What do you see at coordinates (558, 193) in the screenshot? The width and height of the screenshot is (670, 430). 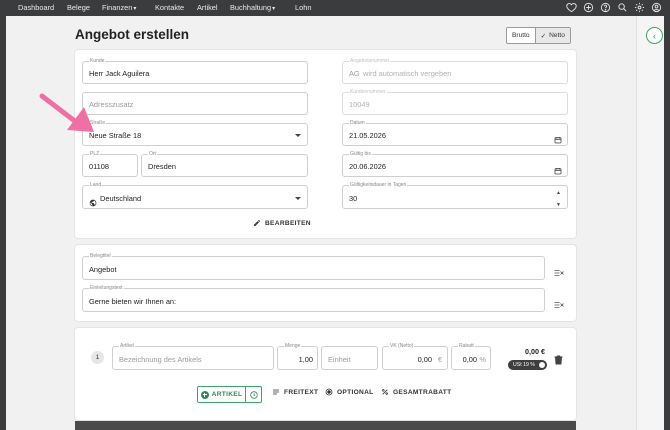 I see `caret-up-icon: ▲` at bounding box center [558, 193].